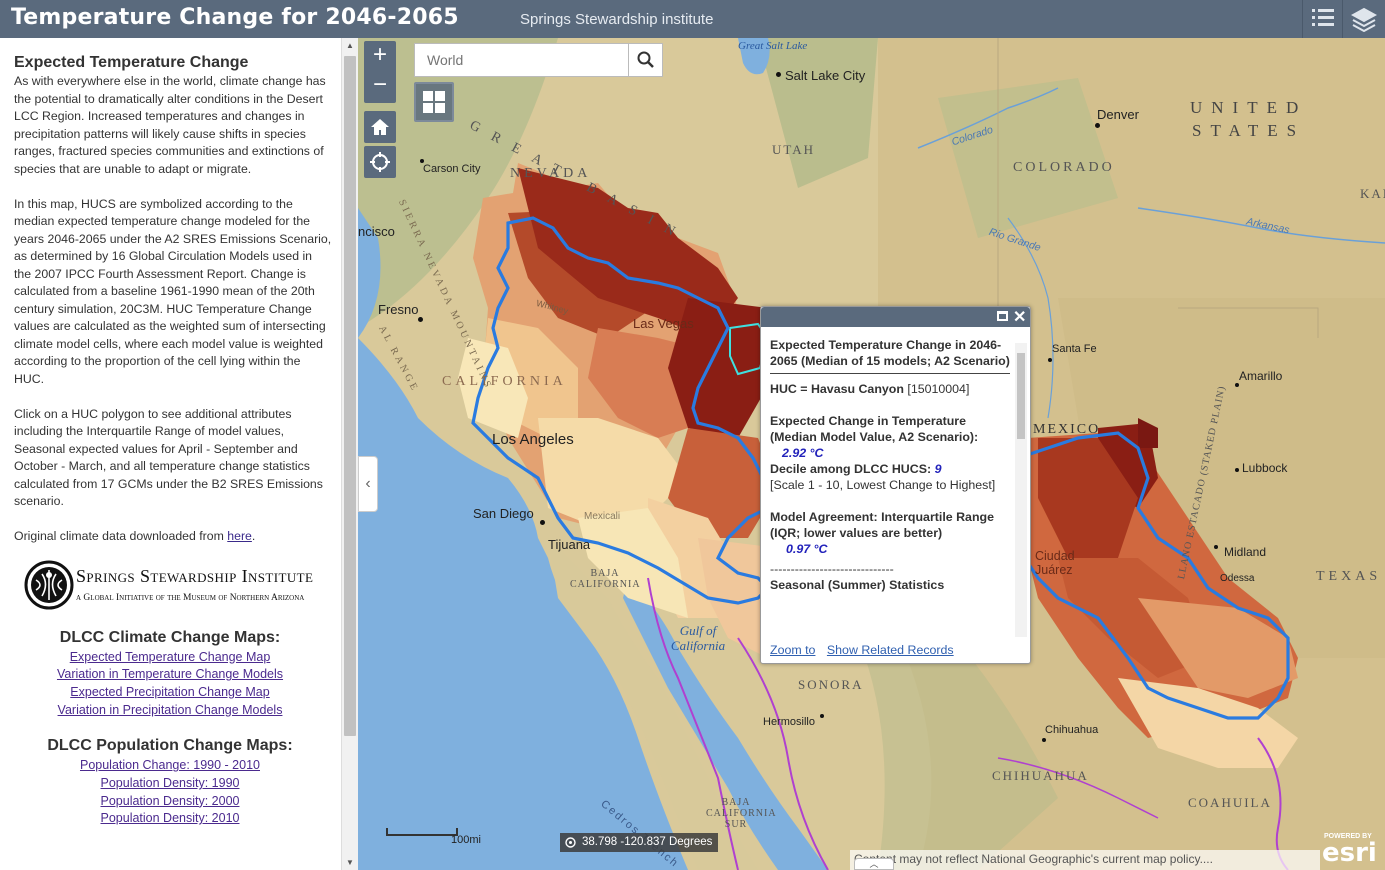 The width and height of the screenshot is (1385, 870). I want to click on expand-attribution-button: ︿, so click(874, 864).